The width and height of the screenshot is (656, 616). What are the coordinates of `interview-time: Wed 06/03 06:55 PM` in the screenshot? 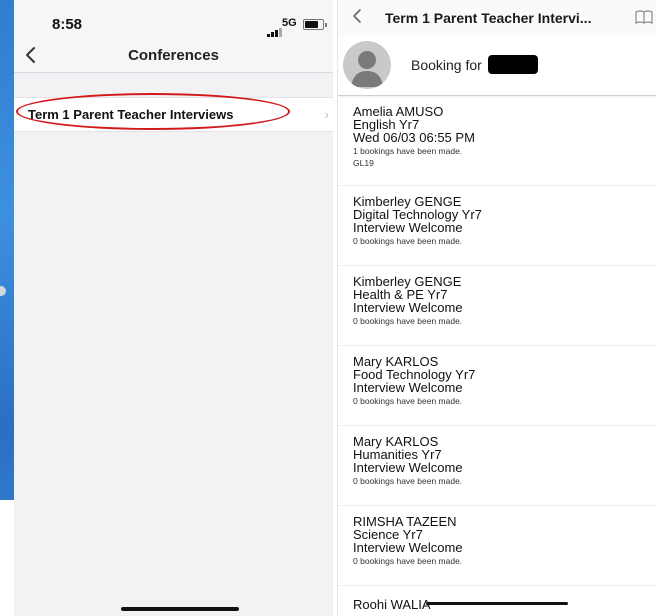 It's located at (414, 137).